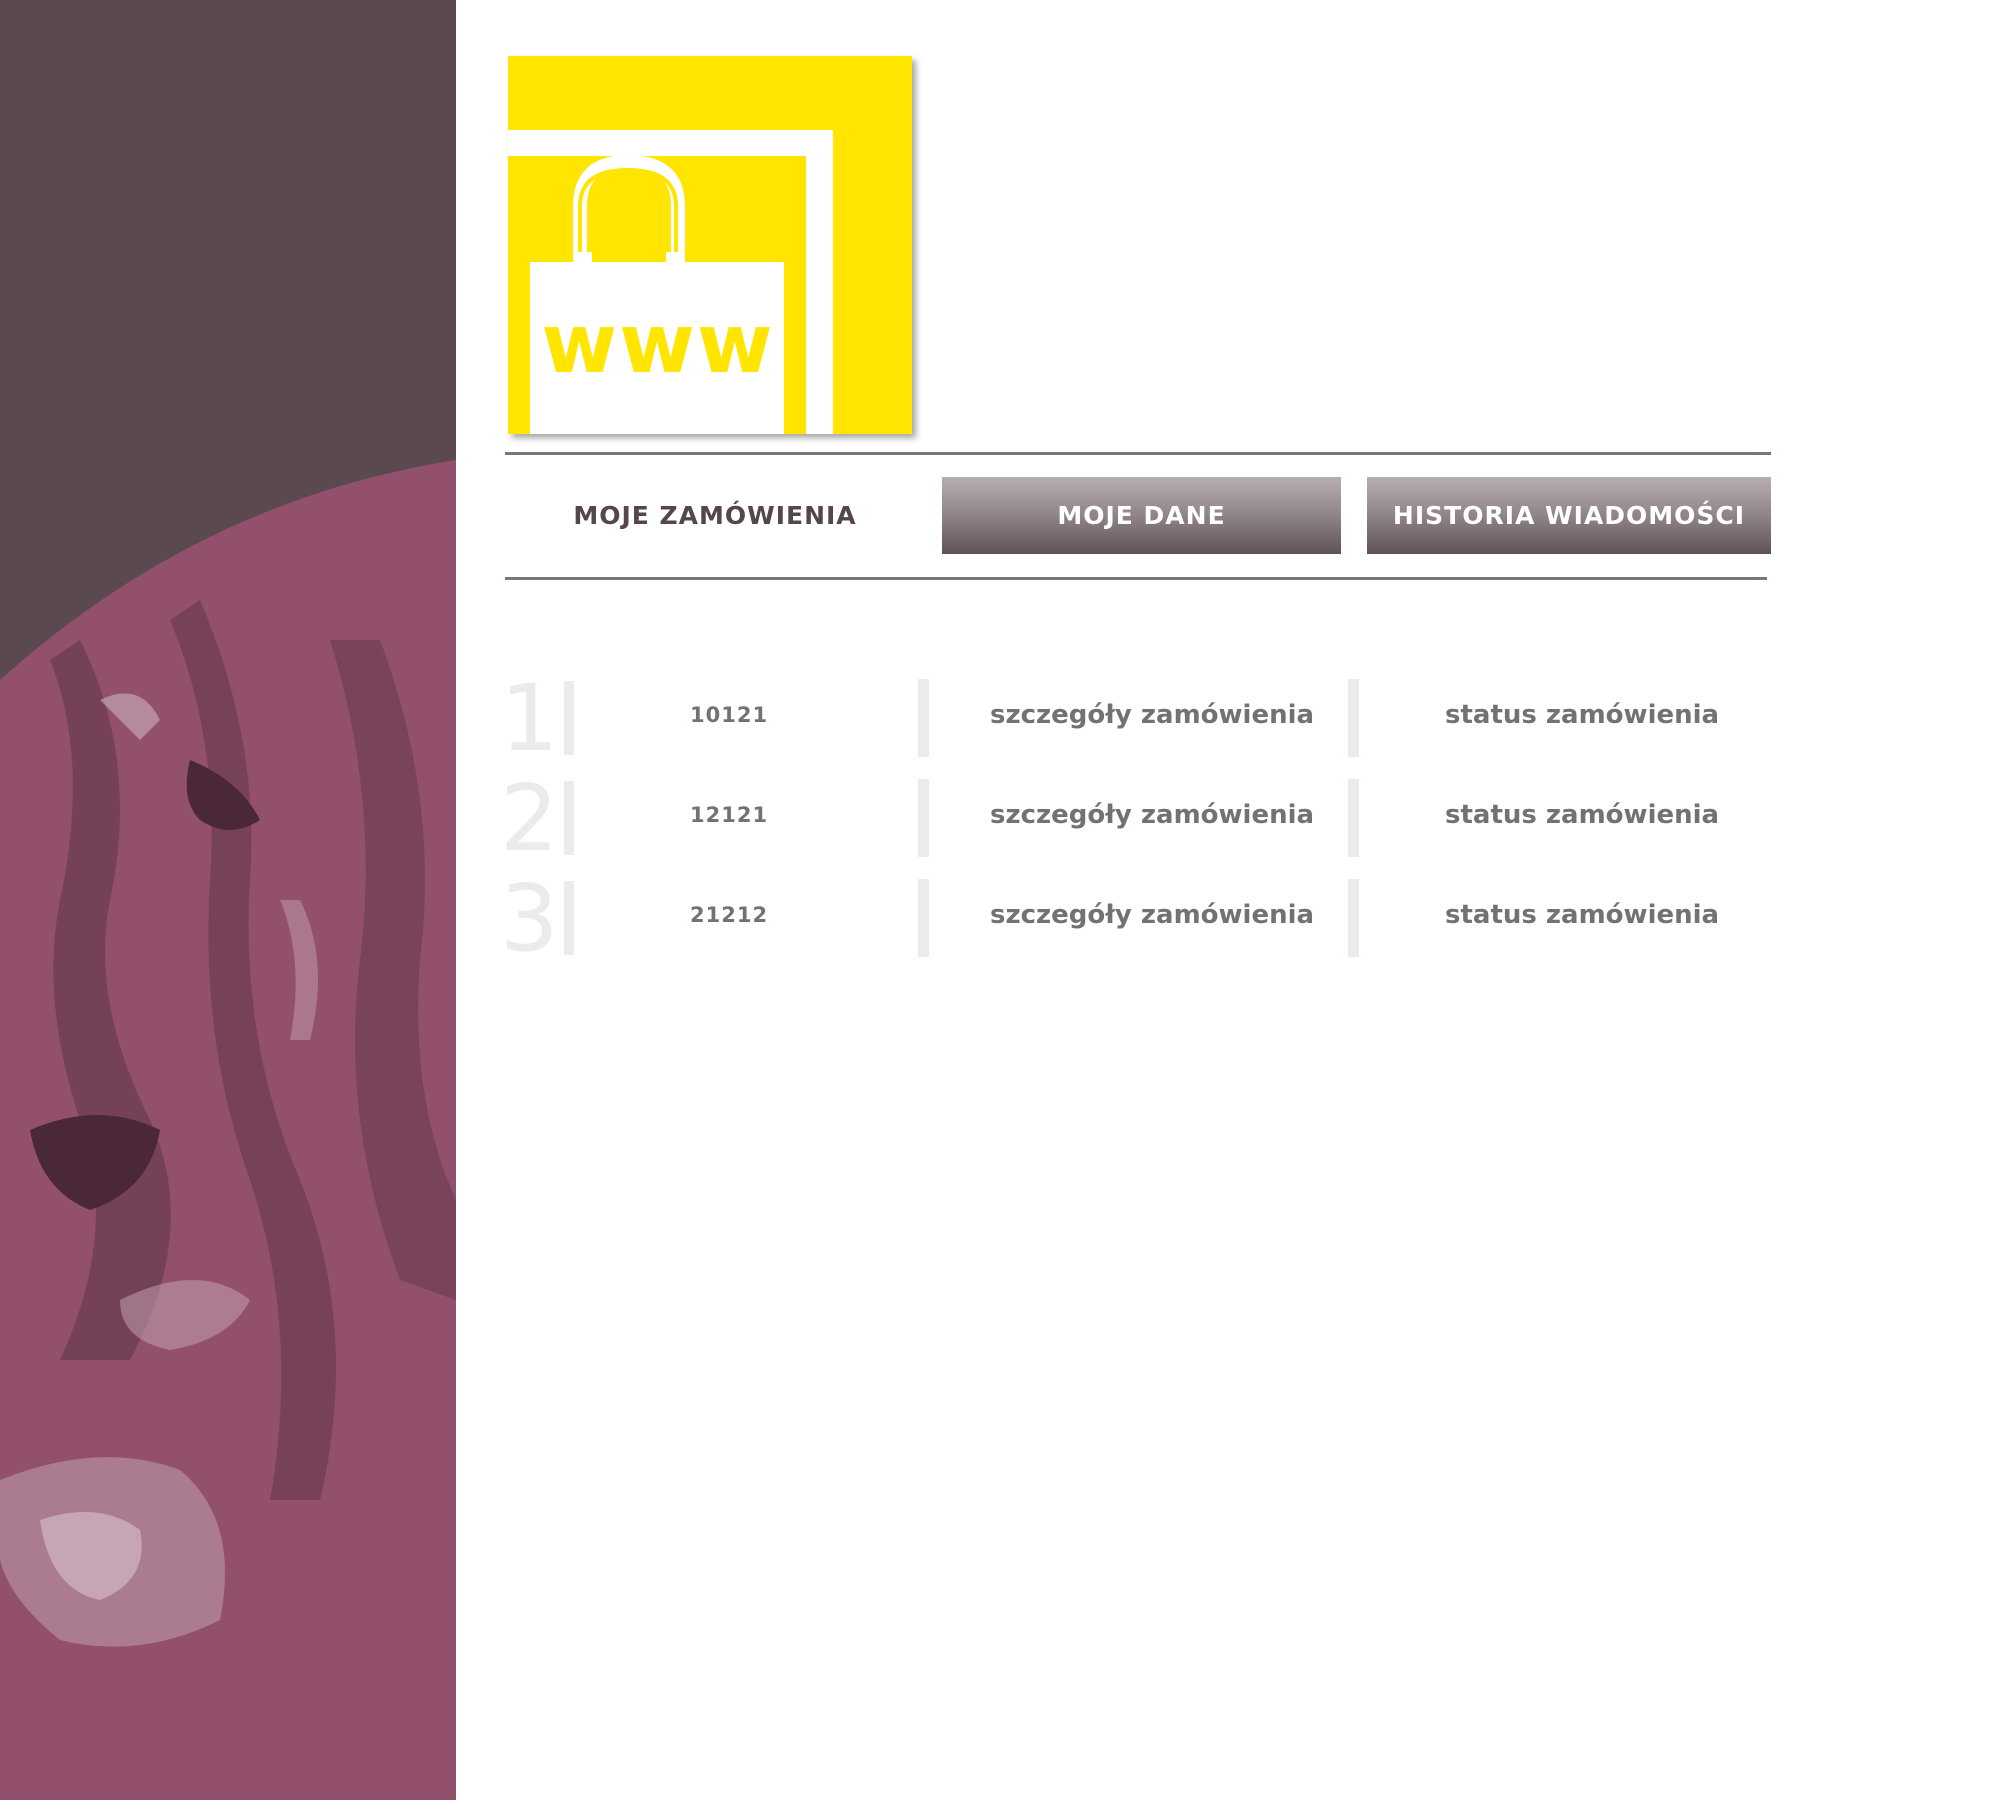  I want to click on tab-label: HISTORIA WIADOMOŚCI, so click(1569, 515).